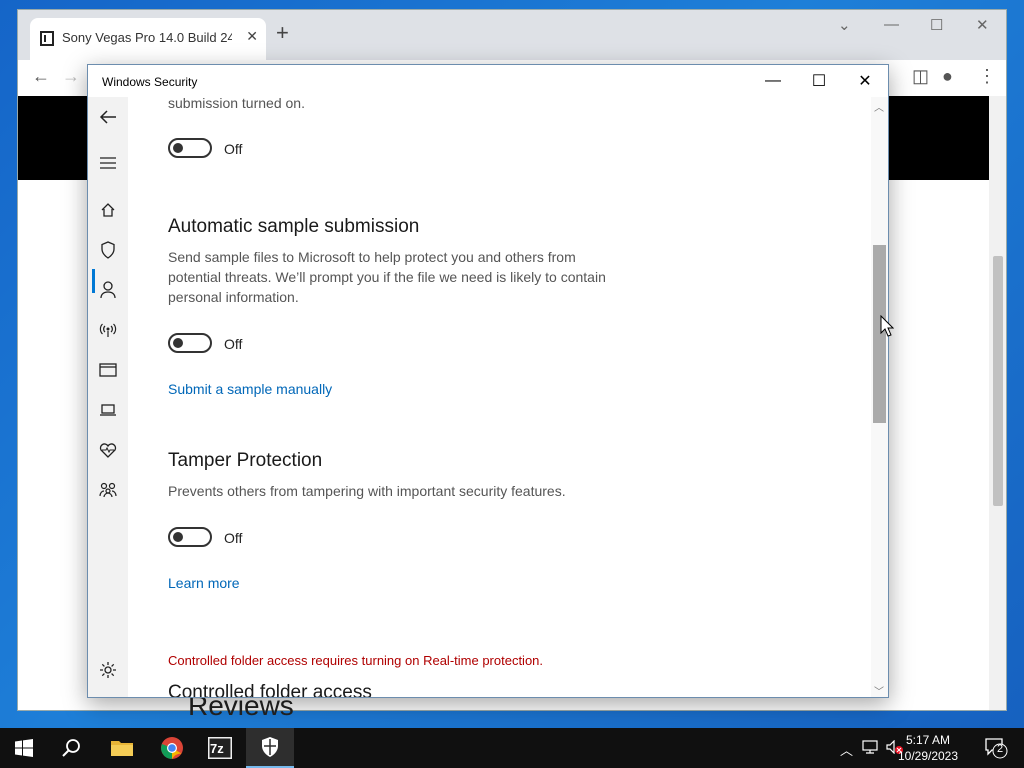 This screenshot has height=768, width=1024. What do you see at coordinates (233, 344) in the screenshot?
I see `auto-sample-toggle-state: Off` at bounding box center [233, 344].